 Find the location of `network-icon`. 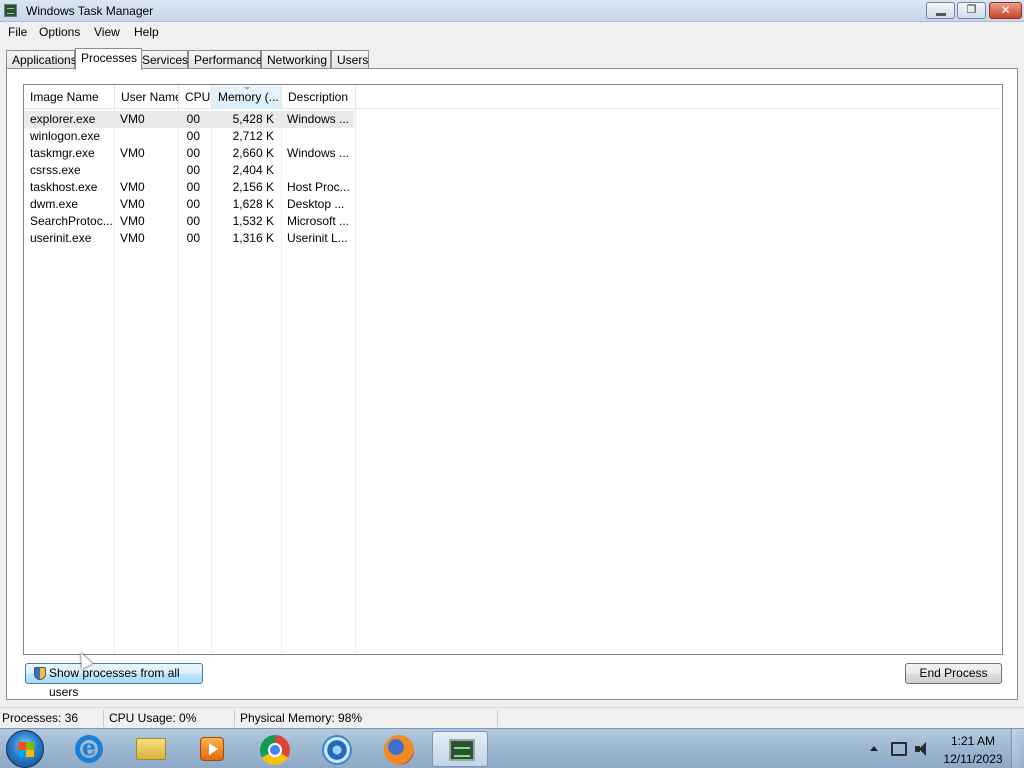

network-icon is located at coordinates (899, 749).